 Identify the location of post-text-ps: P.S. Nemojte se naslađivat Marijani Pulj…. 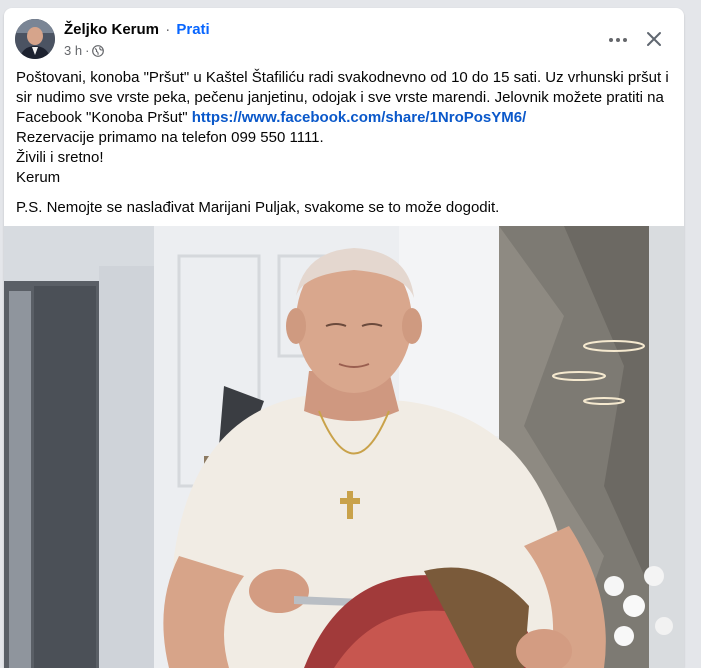
(258, 207).